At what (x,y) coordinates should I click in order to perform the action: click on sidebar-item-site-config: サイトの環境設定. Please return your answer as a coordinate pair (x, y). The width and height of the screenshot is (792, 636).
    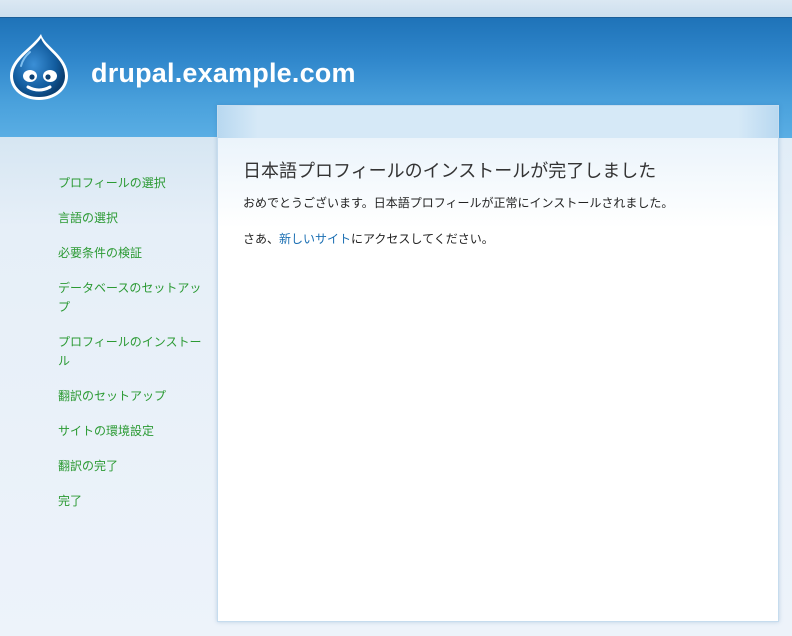
    Looking at the image, I should click on (106, 431).